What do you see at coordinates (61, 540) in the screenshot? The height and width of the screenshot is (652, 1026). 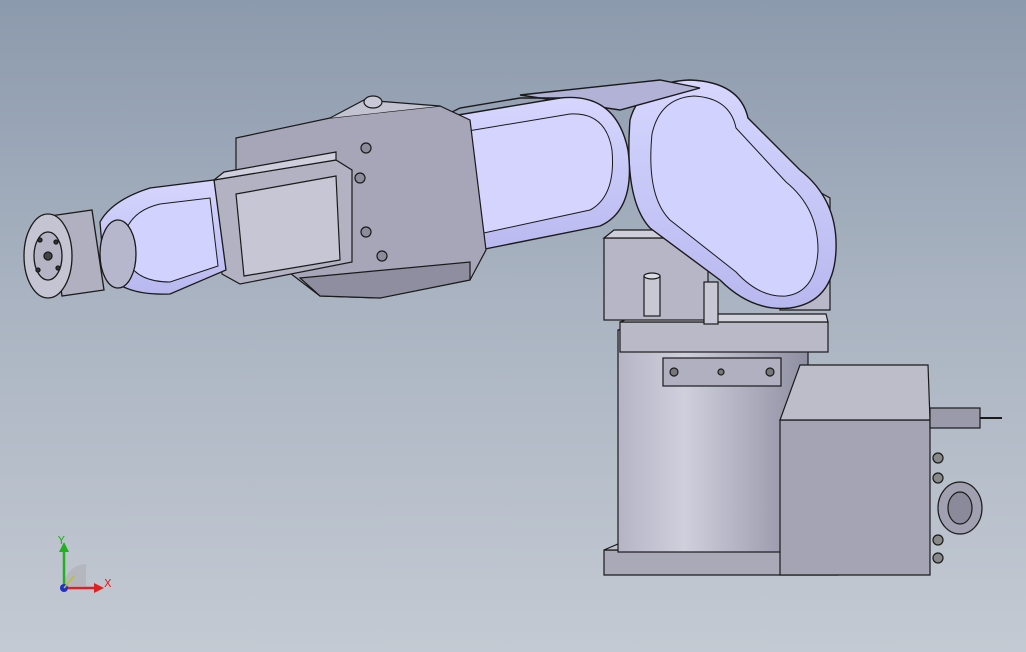 I see `y-axis-label: Y` at bounding box center [61, 540].